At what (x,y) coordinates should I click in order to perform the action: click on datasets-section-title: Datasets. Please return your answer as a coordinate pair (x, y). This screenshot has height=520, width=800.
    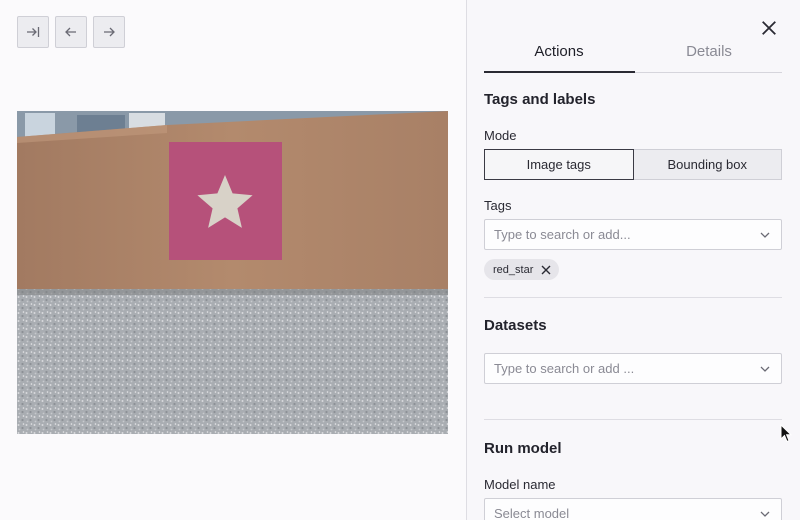
    Looking at the image, I should click on (515, 325).